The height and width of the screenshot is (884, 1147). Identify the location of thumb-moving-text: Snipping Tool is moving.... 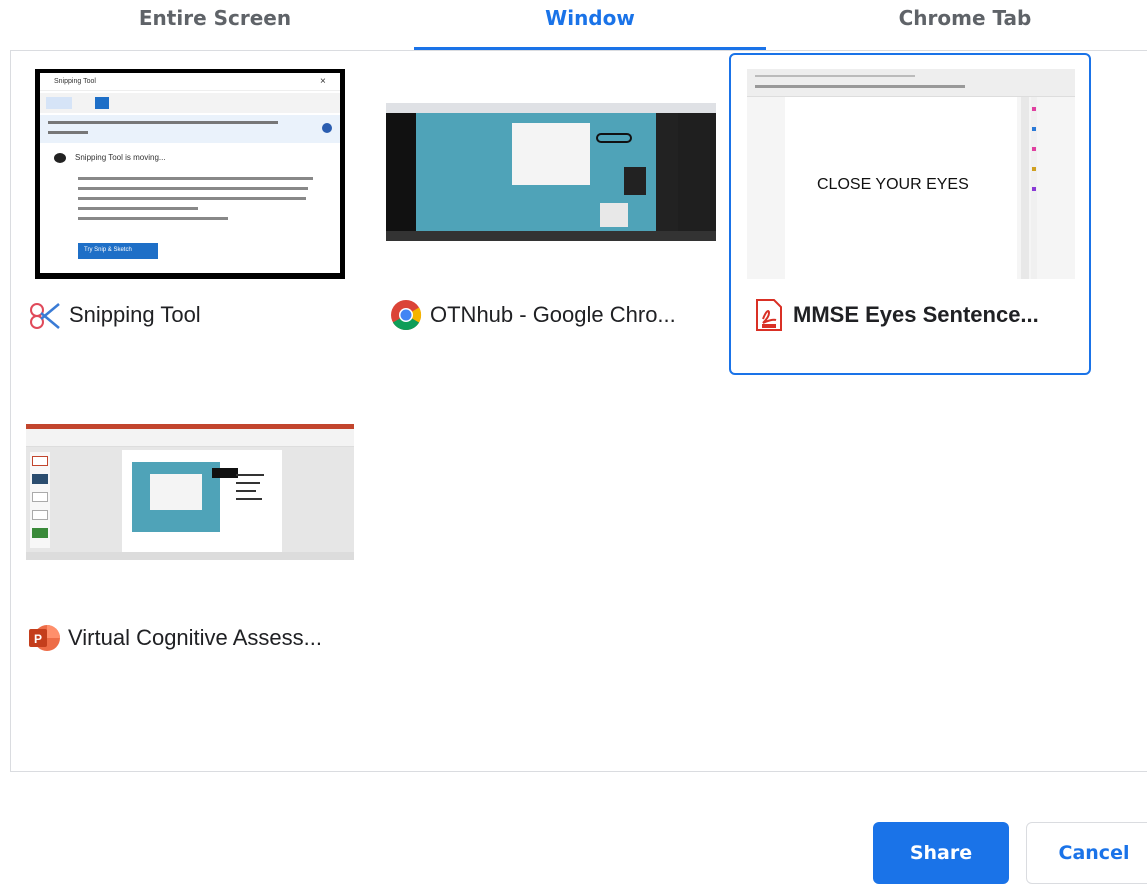
(120, 157).